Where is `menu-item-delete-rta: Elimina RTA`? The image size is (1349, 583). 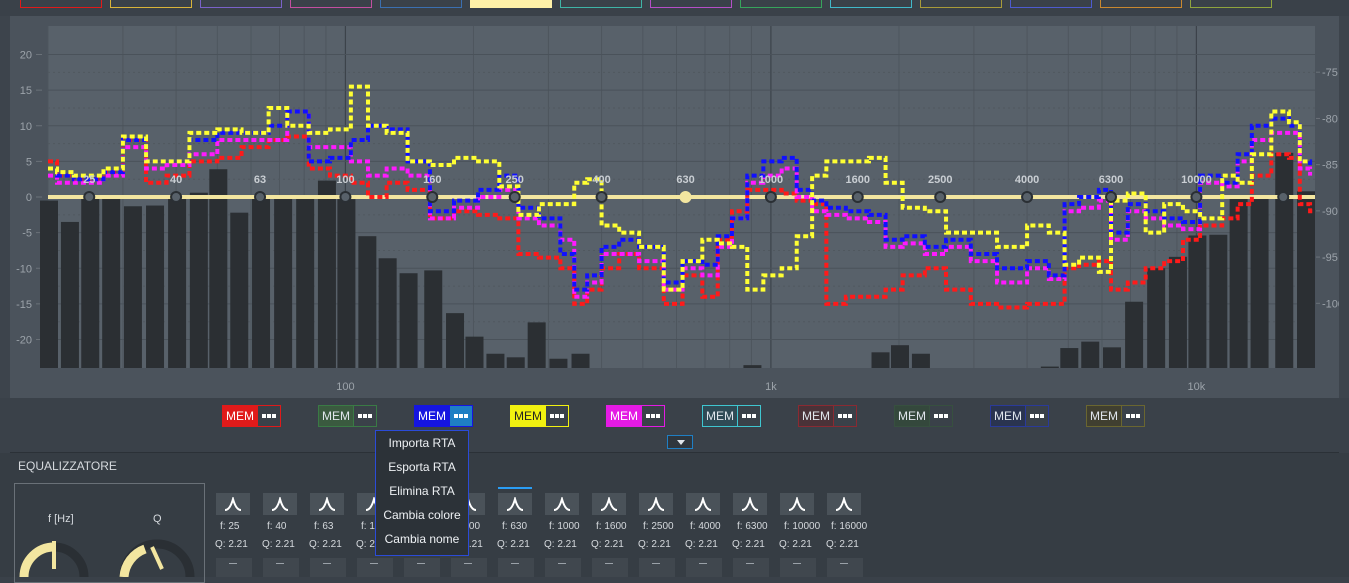
menu-item-delete-rta: Elimina RTA is located at coordinates (422, 491).